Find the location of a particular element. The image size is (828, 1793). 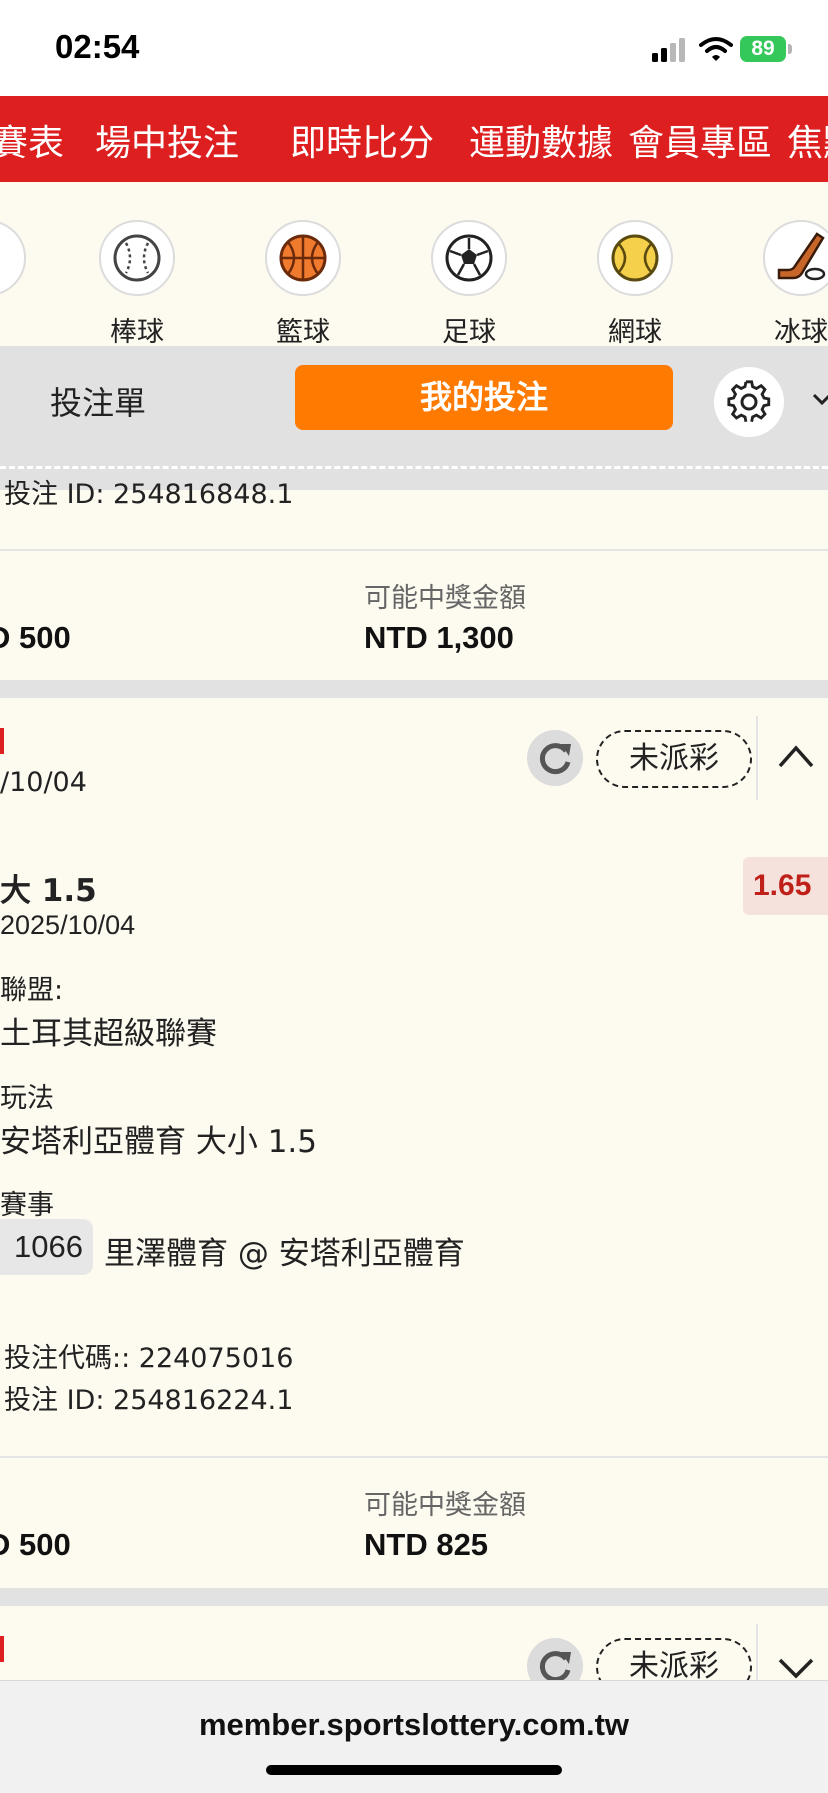

signal-icon is located at coordinates (668, 50).